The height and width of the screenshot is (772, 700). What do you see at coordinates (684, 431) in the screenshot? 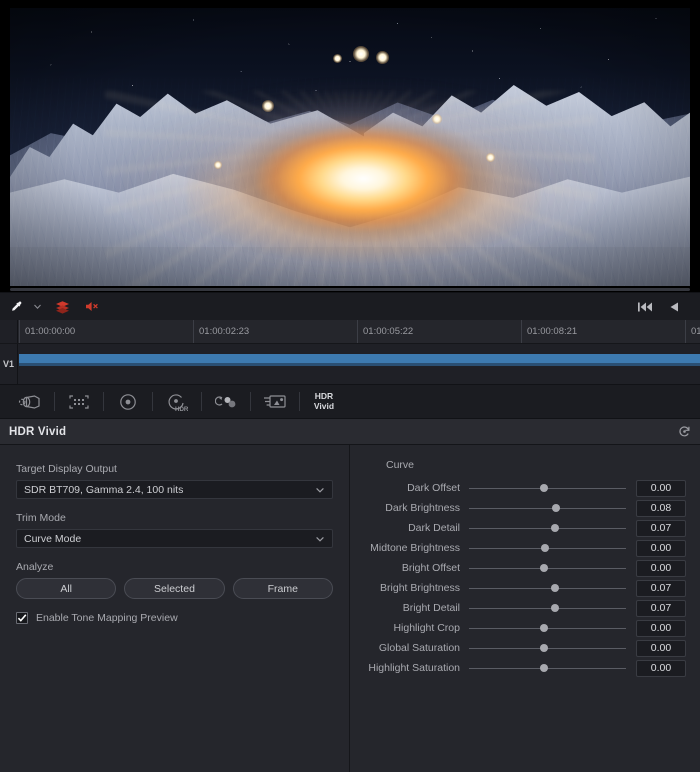
I see `reset-icon` at bounding box center [684, 431].